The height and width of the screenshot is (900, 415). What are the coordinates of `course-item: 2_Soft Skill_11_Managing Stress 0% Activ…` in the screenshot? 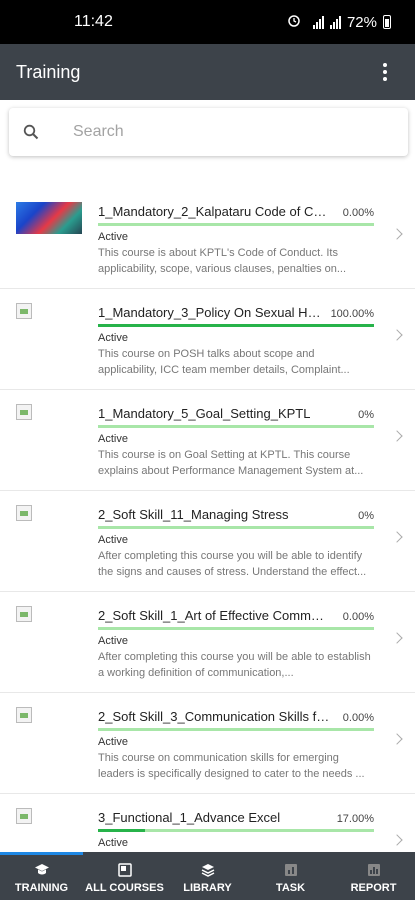 It's located at (207, 541).